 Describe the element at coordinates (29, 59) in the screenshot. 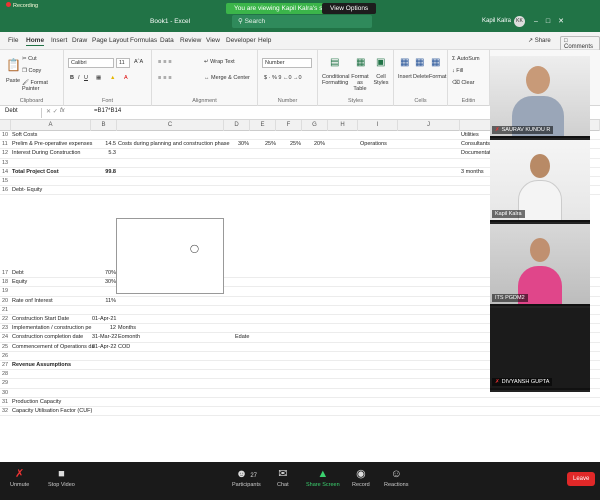

I see `cut-button: ✂ Cut` at that location.